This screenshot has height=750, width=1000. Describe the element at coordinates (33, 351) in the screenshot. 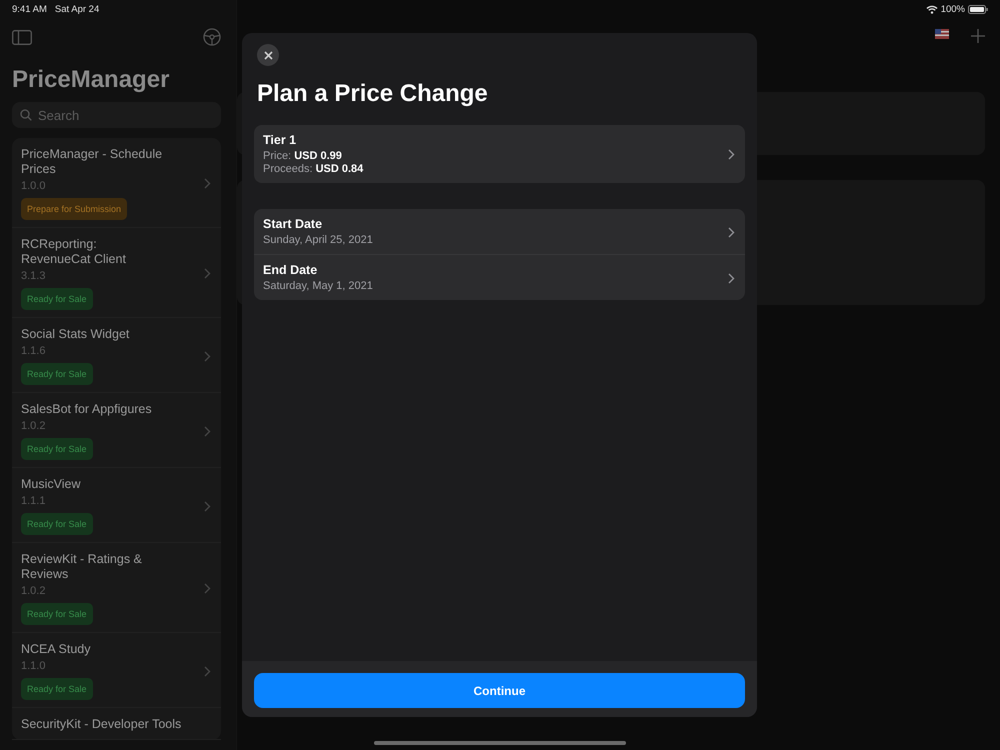

I see `app-version: 1.1.6` at that location.